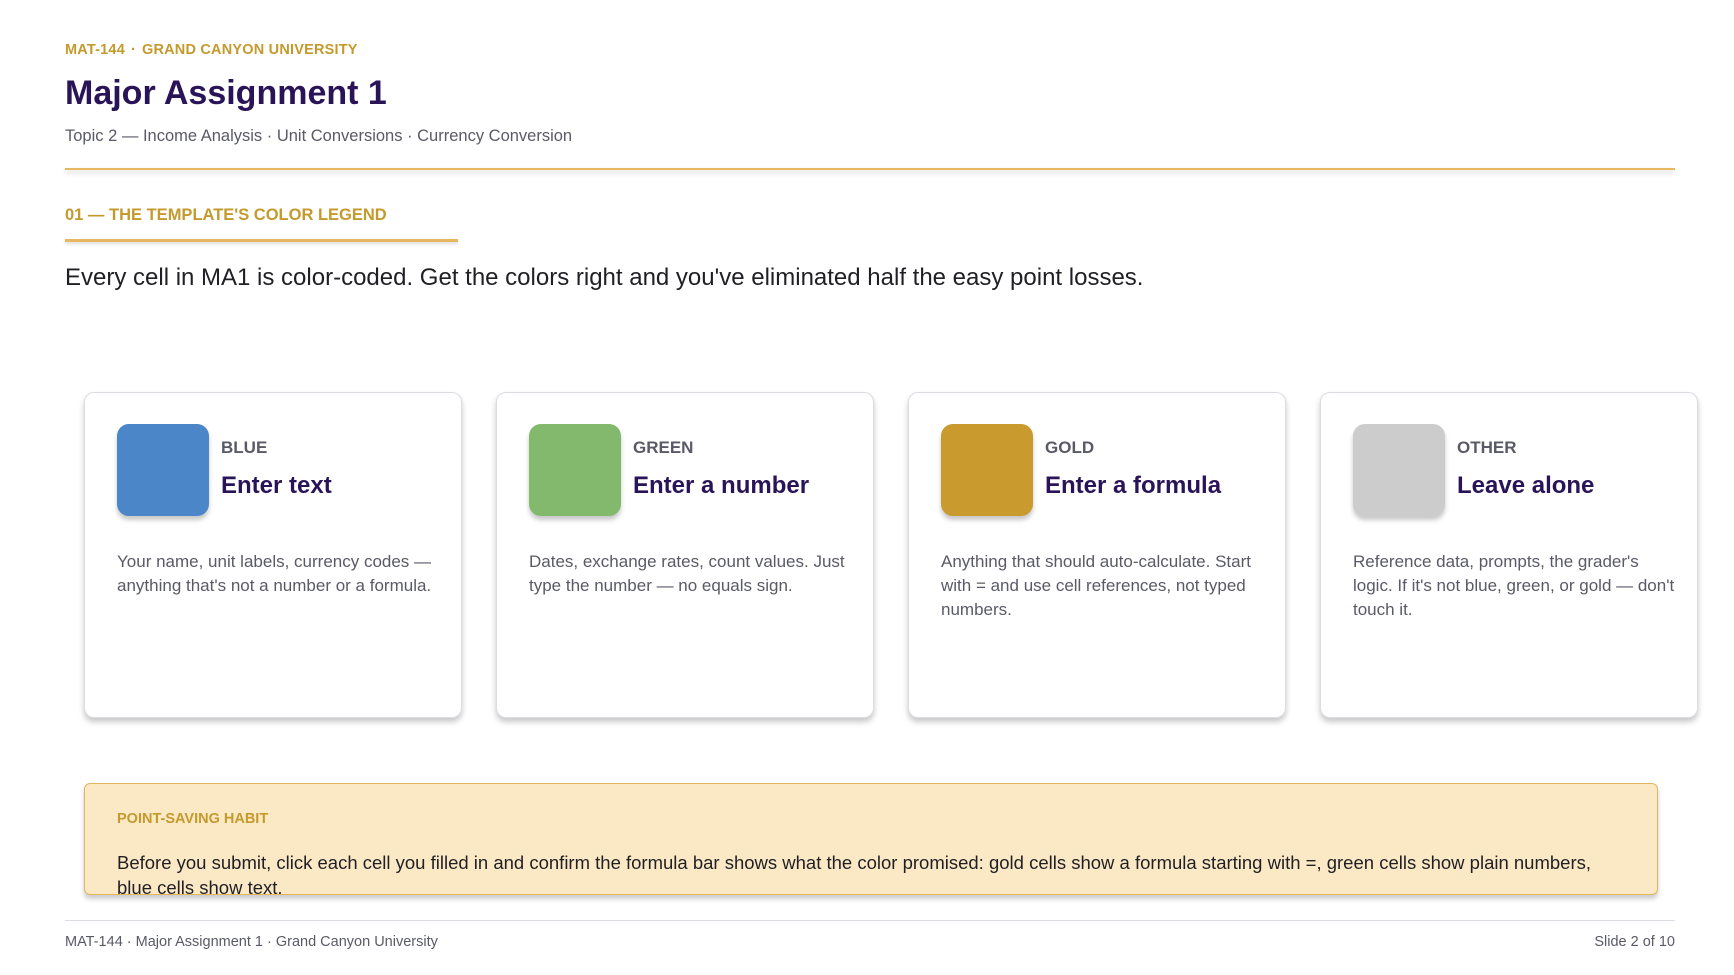 The width and height of the screenshot is (1734, 975). I want to click on header-divider, so click(870, 169).